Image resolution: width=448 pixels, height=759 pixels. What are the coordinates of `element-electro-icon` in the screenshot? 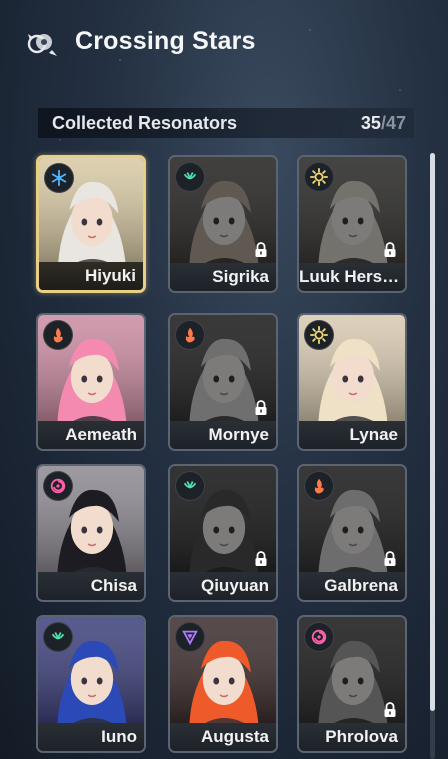 It's located at (190, 637).